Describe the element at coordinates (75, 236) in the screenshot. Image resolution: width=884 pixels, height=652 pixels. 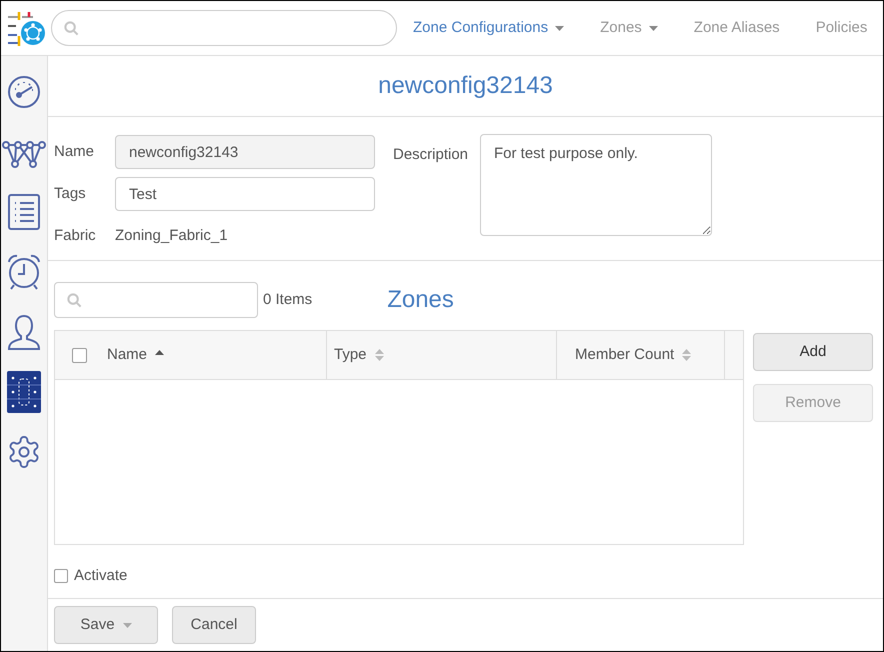
I see `field-label: Fabric` at that location.